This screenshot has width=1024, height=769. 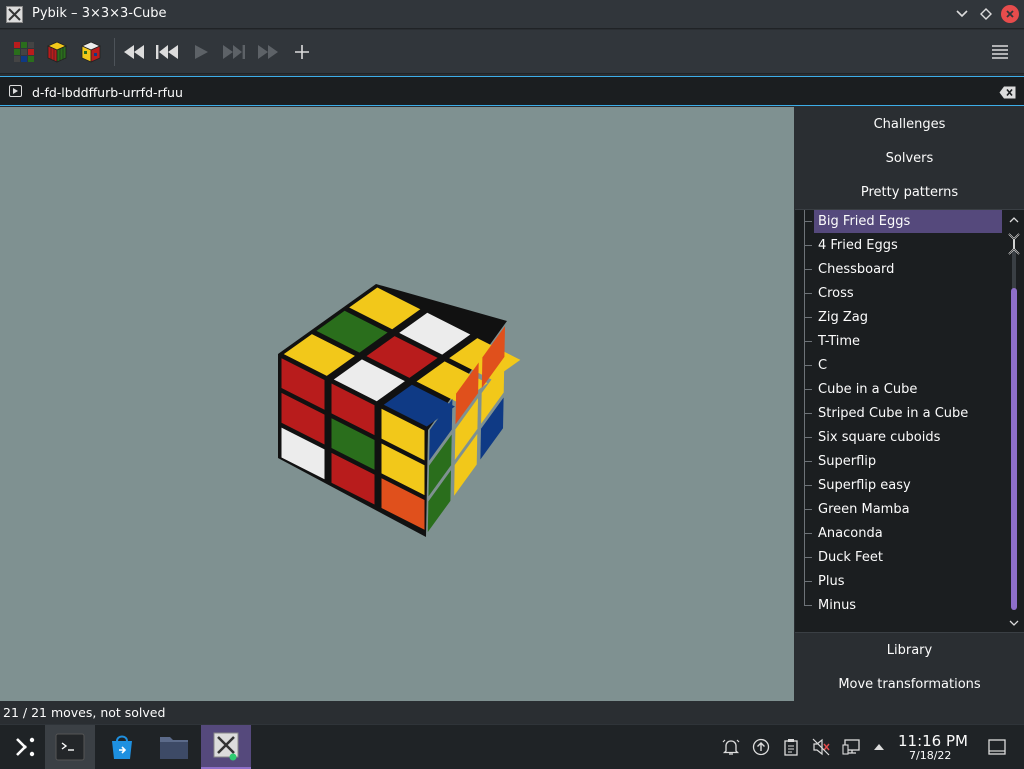 I want to click on select-puzzle-icon, so click(x=91, y=52).